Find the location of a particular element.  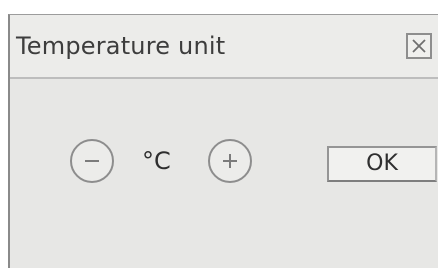

decrease-unit-button is located at coordinates (92, 161).